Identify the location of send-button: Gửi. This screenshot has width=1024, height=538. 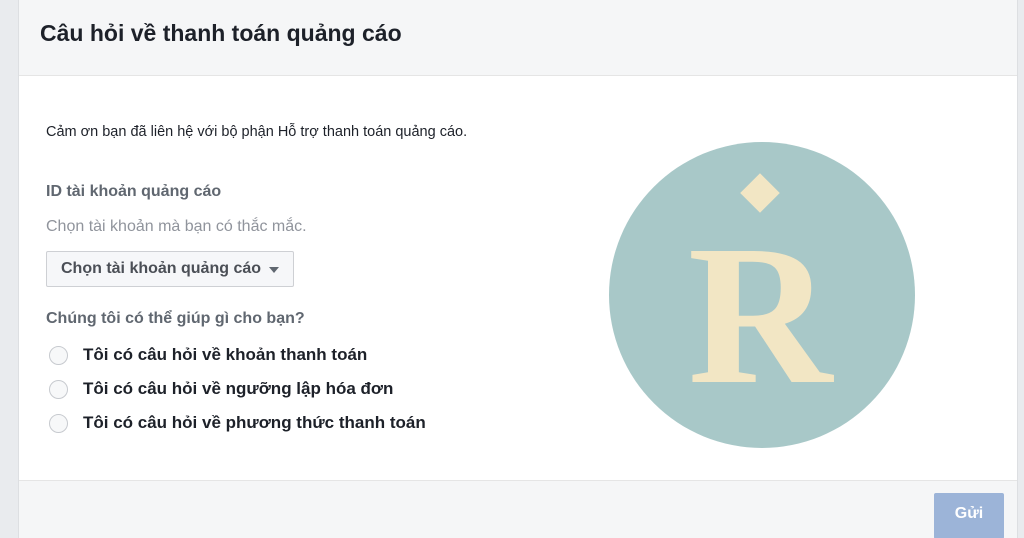
(969, 515).